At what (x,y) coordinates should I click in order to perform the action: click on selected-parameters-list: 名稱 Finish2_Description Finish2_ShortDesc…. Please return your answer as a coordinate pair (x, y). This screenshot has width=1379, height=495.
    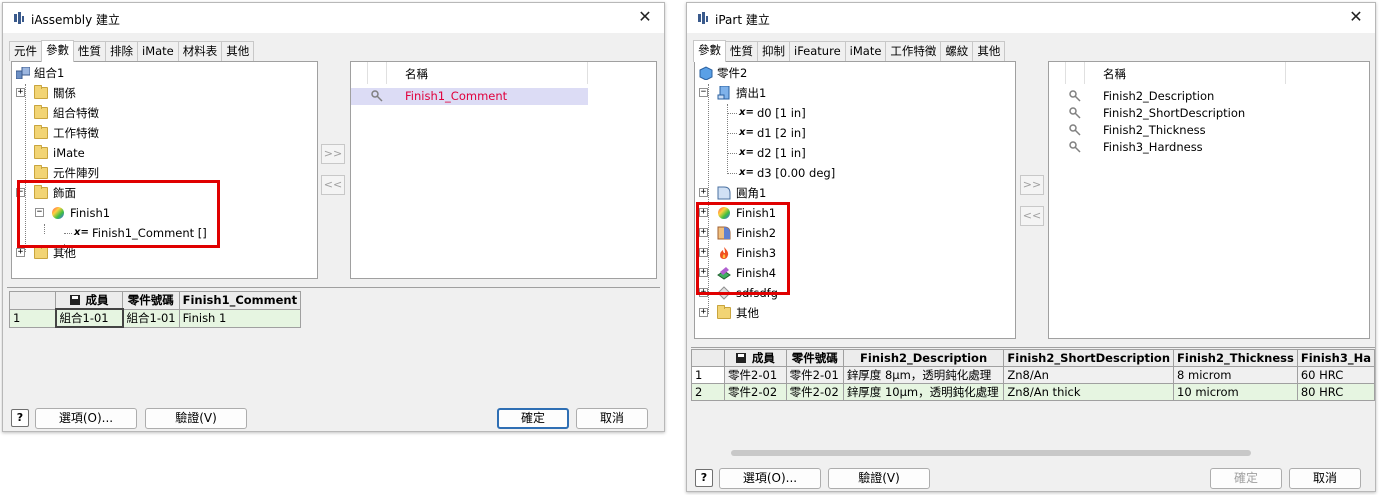
    Looking at the image, I should click on (1209, 200).